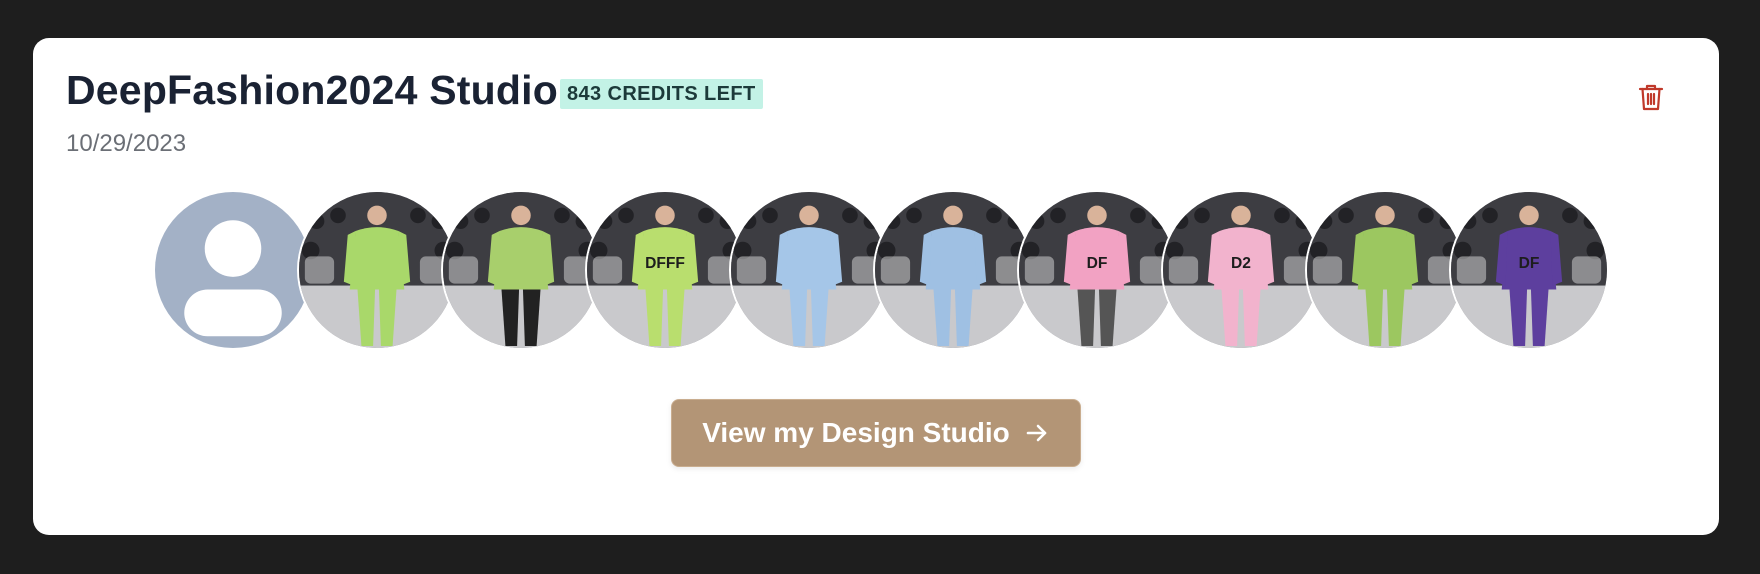  I want to click on look-pink-grey-jacket: D2, so click(1241, 270).